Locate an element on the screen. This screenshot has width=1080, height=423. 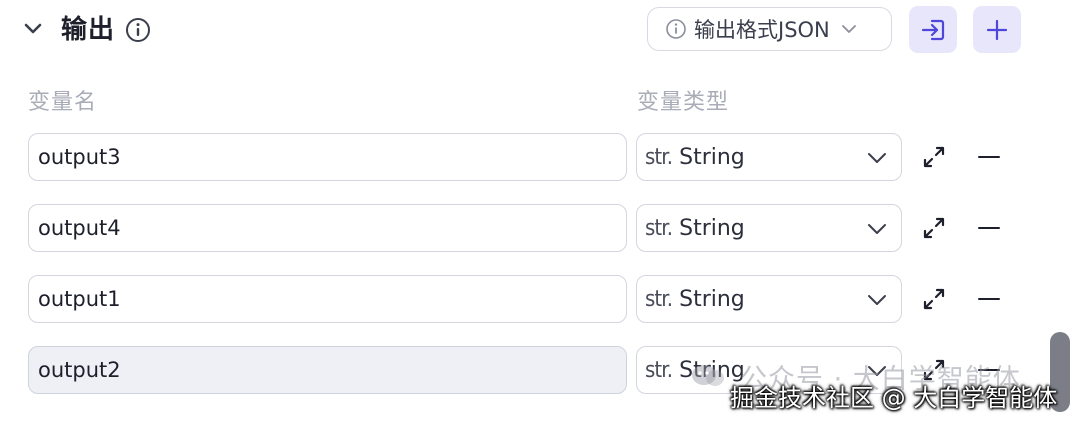
plus-icon is located at coordinates (997, 29).